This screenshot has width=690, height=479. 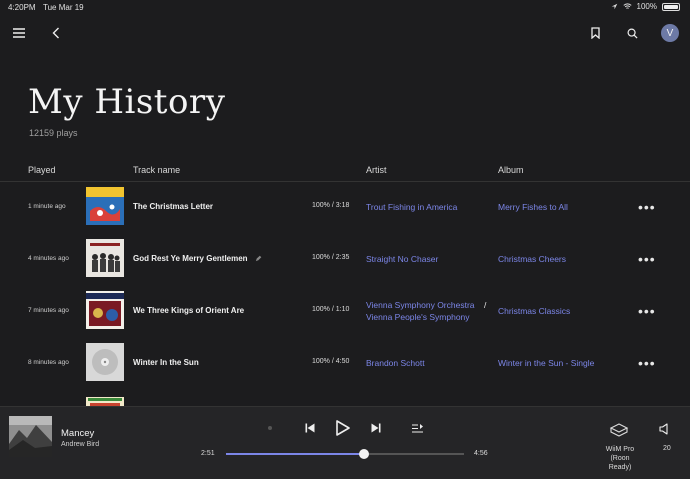 I want to click on column-album: Album, so click(x=511, y=170).